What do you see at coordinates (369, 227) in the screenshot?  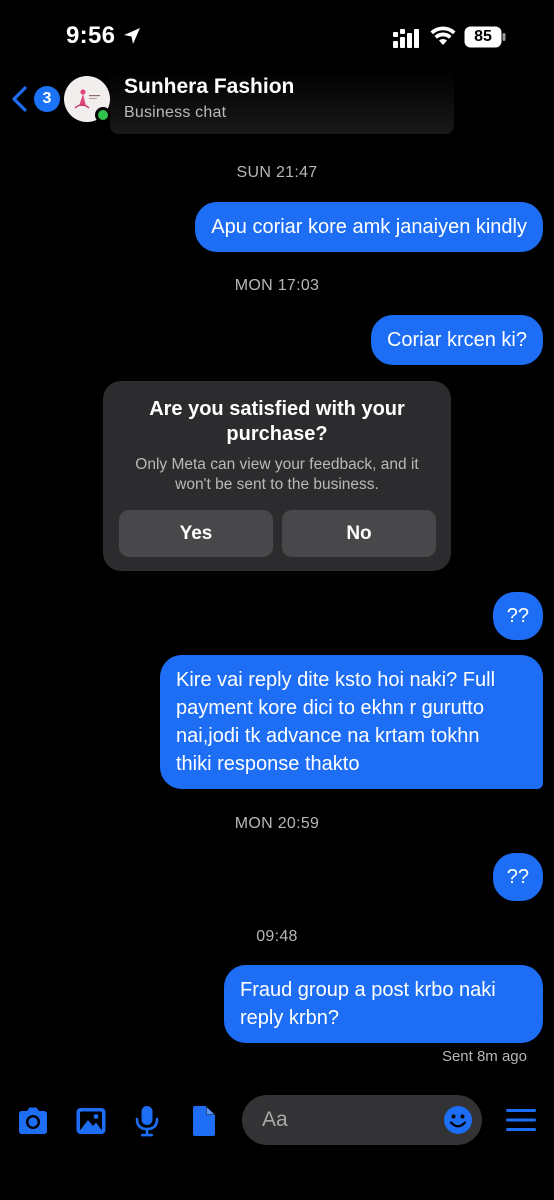 I see `outgoing-message: Apu coriar kore amk janaiyen kindly` at bounding box center [369, 227].